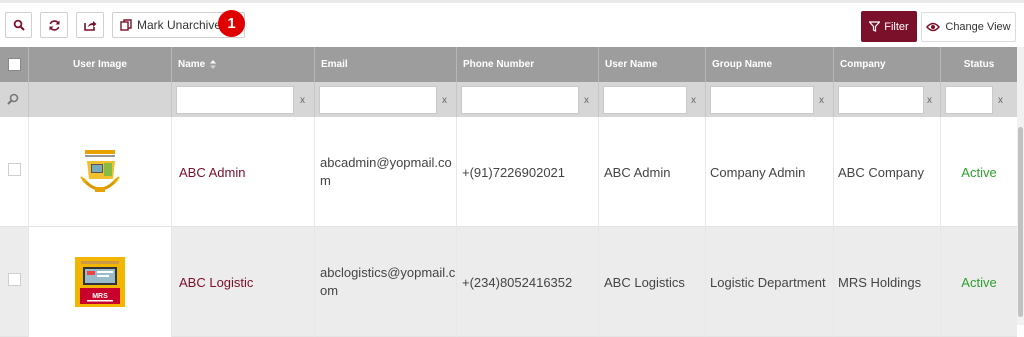 This screenshot has width=1024, height=337. What do you see at coordinates (386, 64) in the screenshot?
I see `header-email: Email` at bounding box center [386, 64].